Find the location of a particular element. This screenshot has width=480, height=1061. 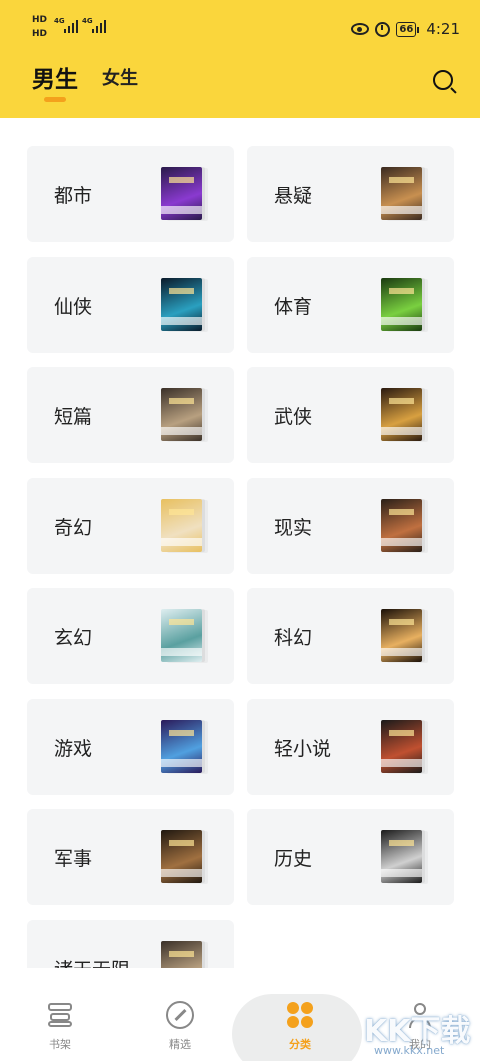

category-card: 游戏 is located at coordinates (130, 746).